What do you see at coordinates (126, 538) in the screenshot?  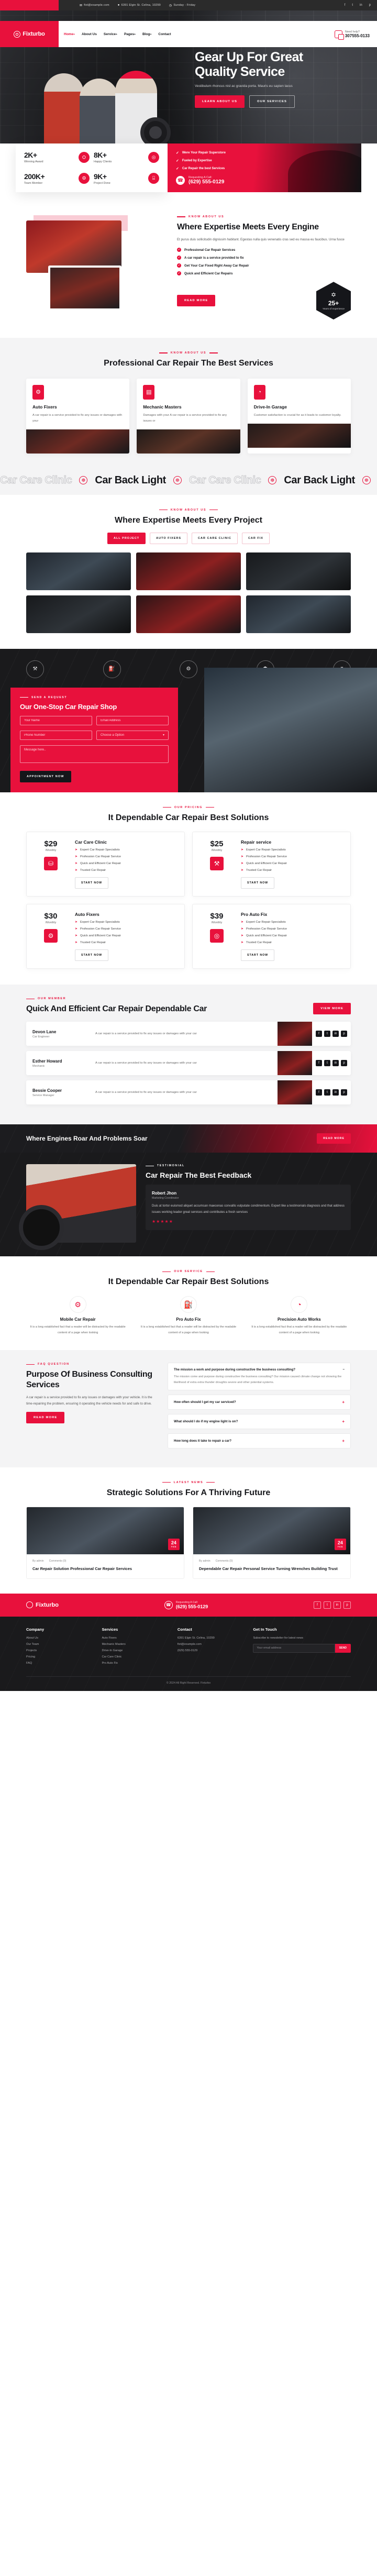 I see `tab-all-project: ALL PROJECT` at bounding box center [126, 538].